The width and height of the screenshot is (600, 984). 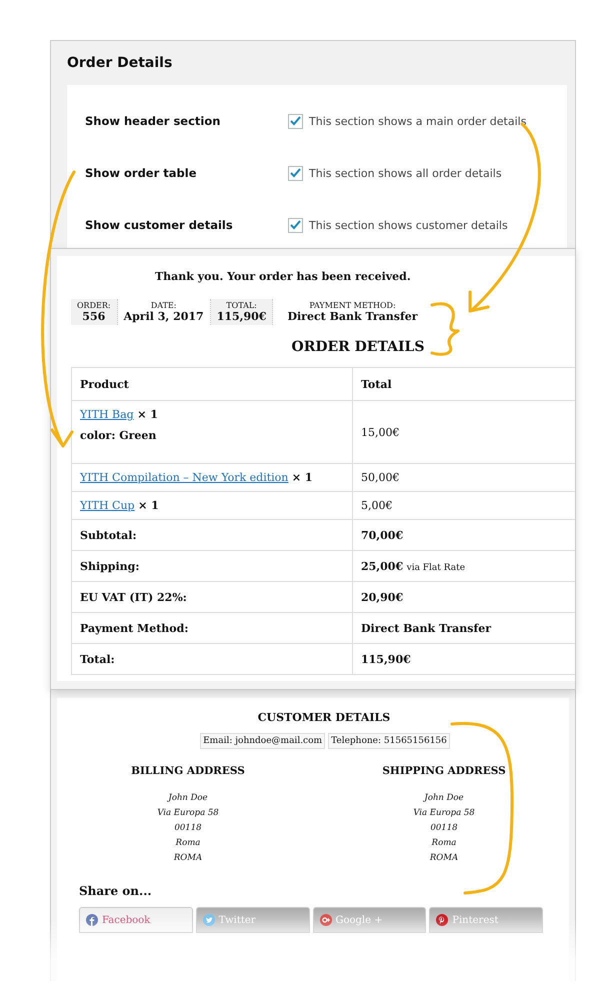 I want to click on share-button: Facebook, so click(x=136, y=920).